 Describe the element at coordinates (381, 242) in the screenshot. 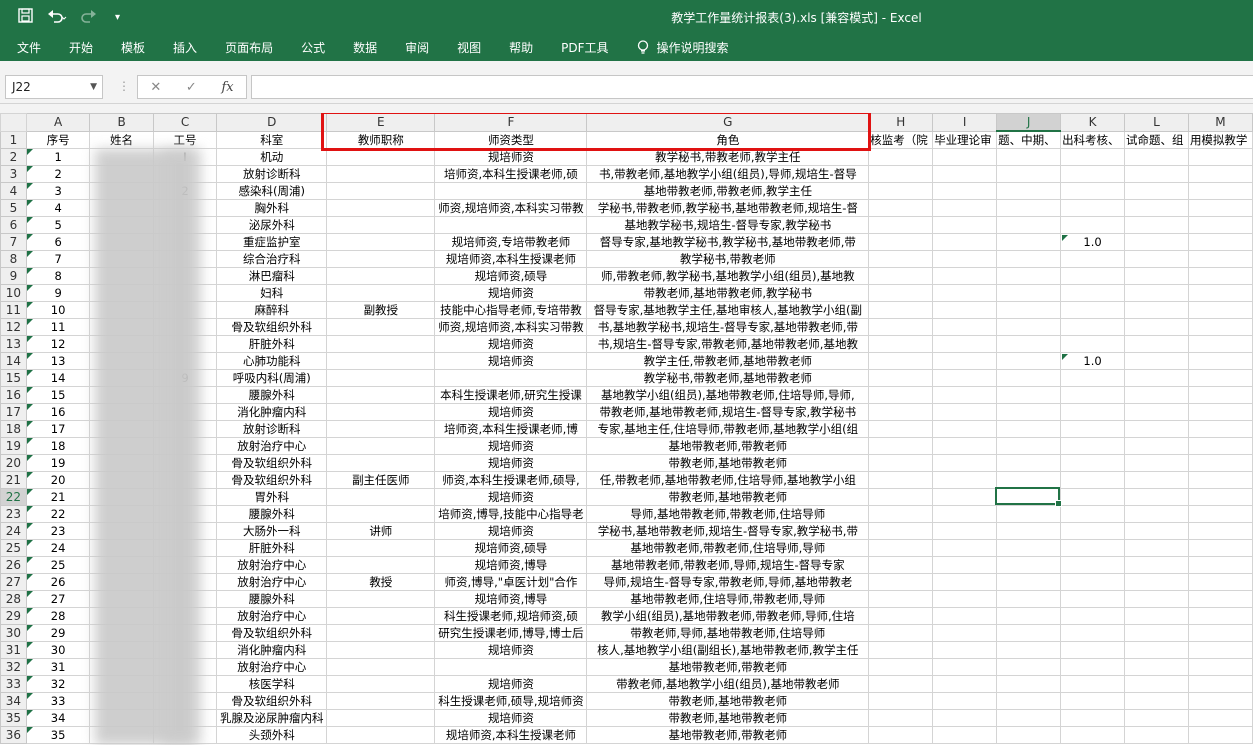

I see `cell-E7` at that location.